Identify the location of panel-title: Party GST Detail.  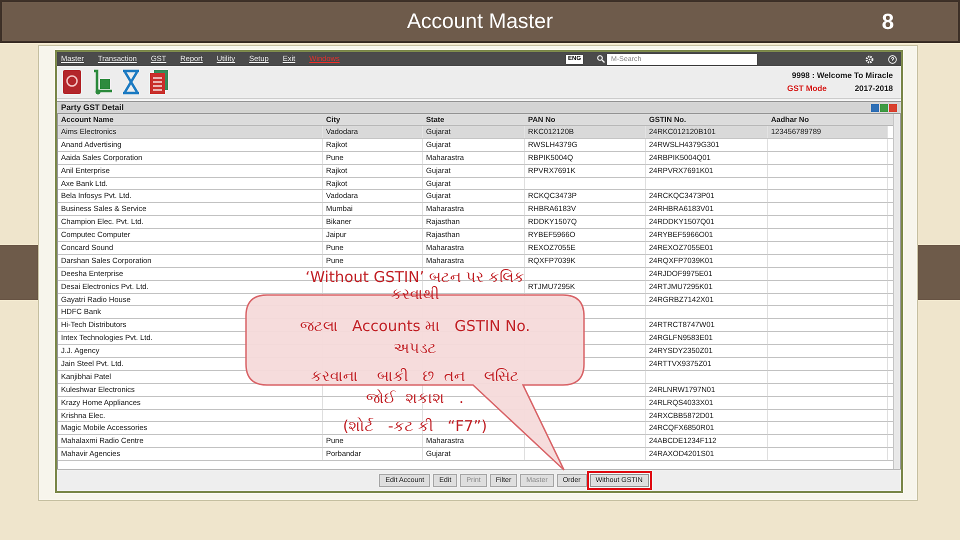
(93, 108).